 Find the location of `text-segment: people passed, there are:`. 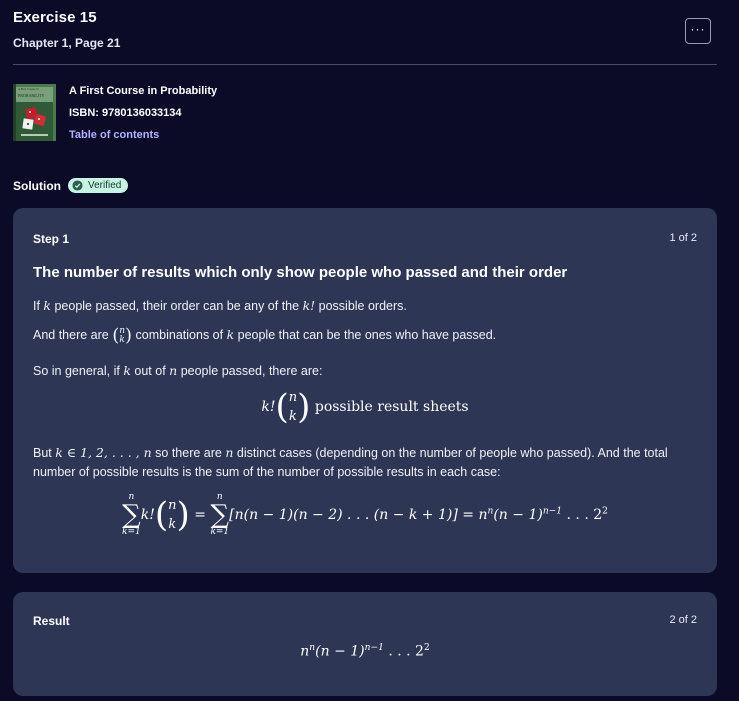

text-segment: people passed, there are: is located at coordinates (250, 371).